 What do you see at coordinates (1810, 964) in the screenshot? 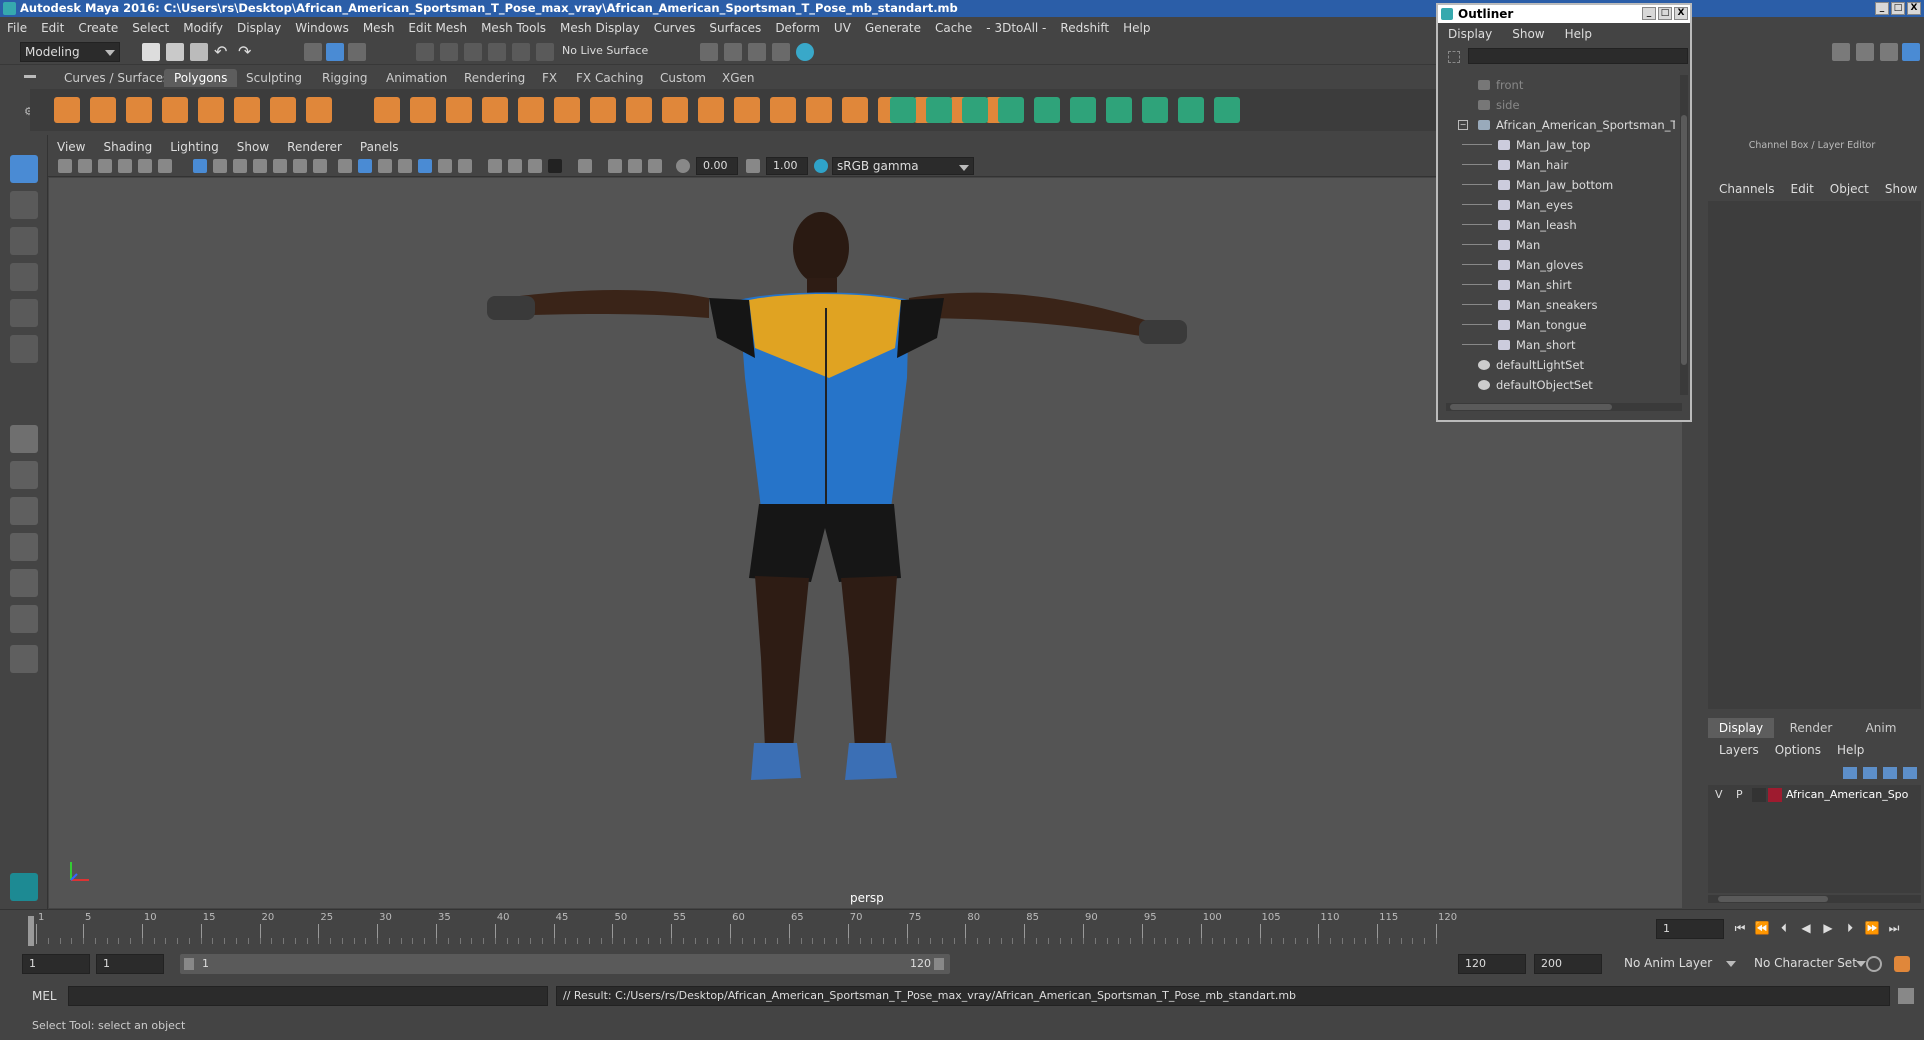
I see `character-set-dropdown: No Character Set` at bounding box center [1810, 964].